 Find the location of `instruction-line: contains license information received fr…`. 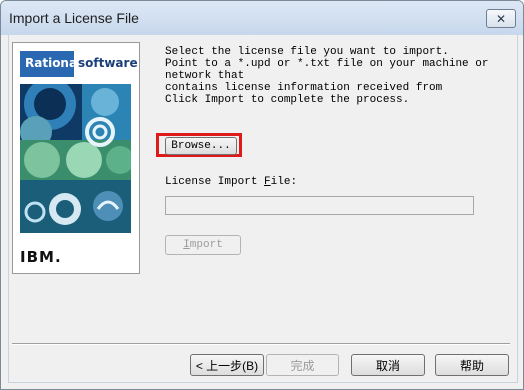

instruction-line: contains license information received fr… is located at coordinates (304, 88).